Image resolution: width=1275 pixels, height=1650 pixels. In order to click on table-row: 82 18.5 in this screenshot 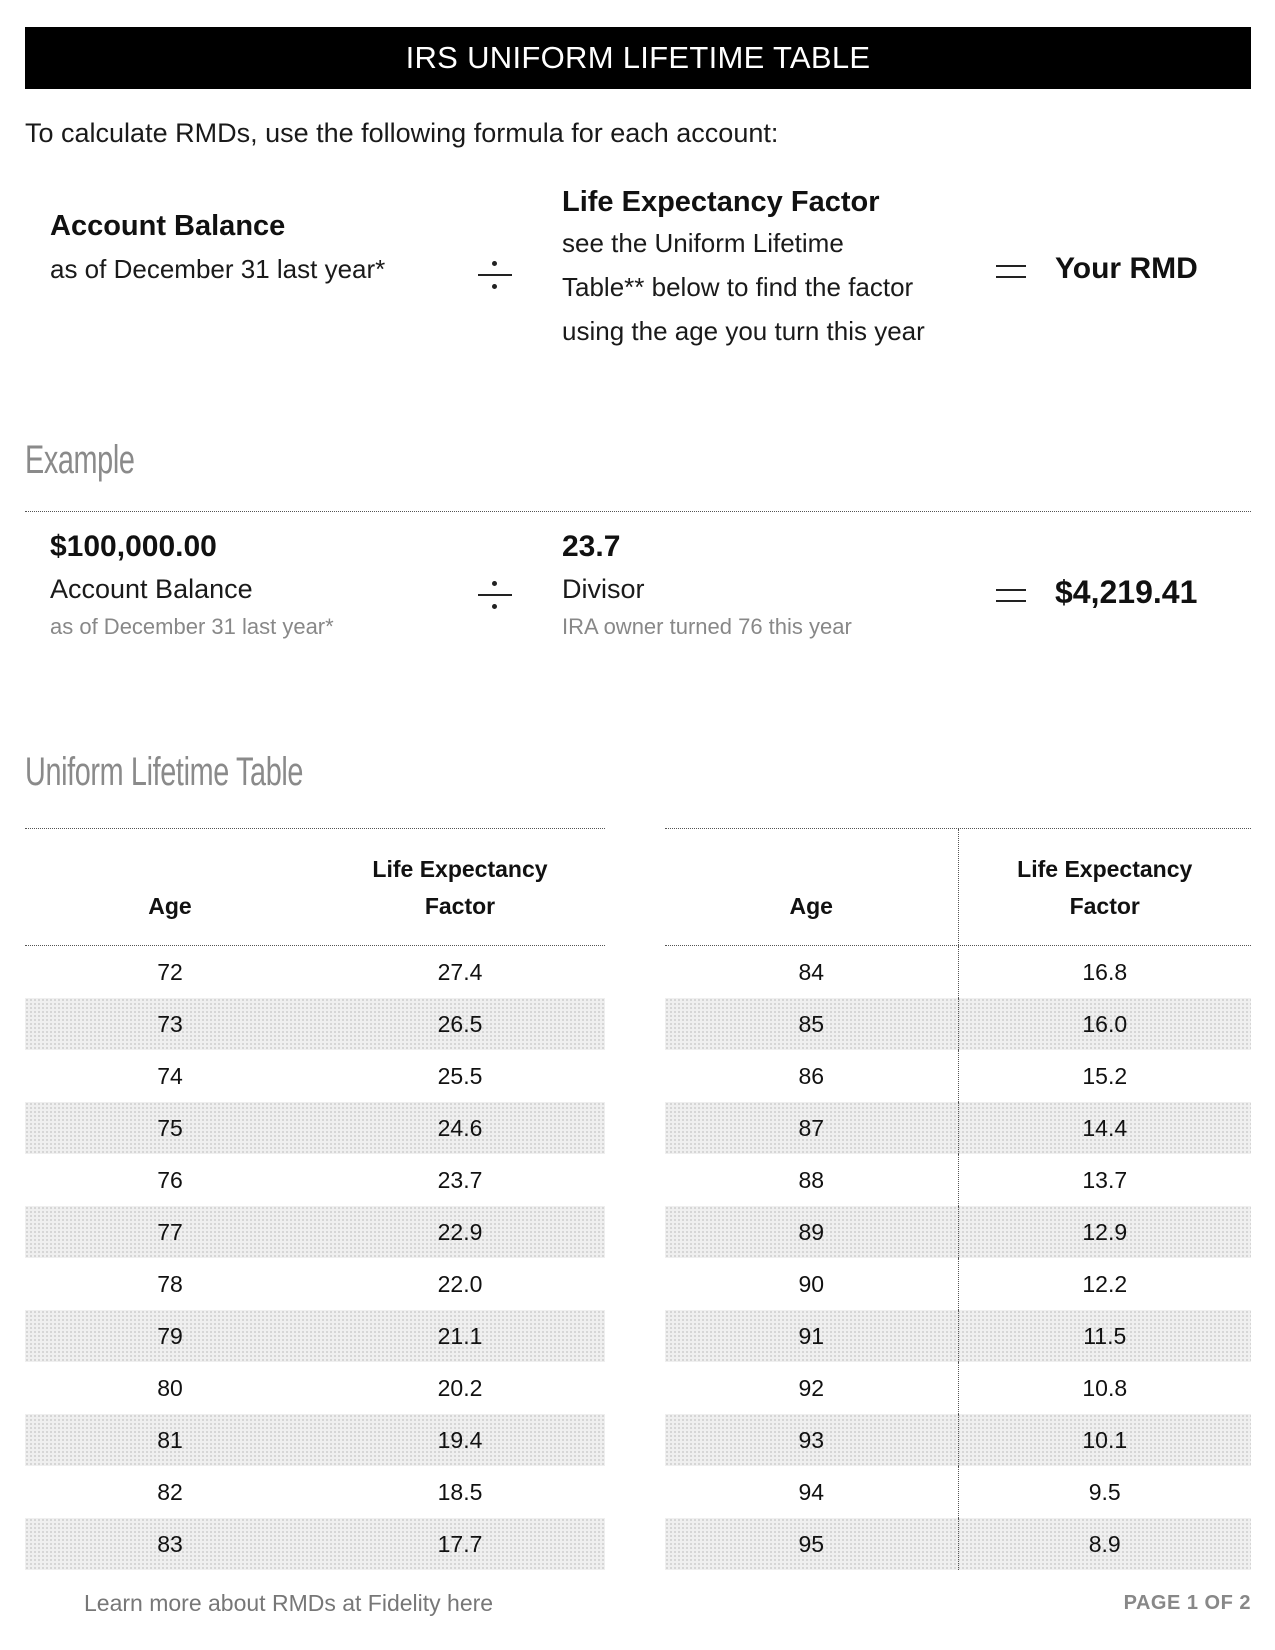, I will do `click(315, 1492)`.